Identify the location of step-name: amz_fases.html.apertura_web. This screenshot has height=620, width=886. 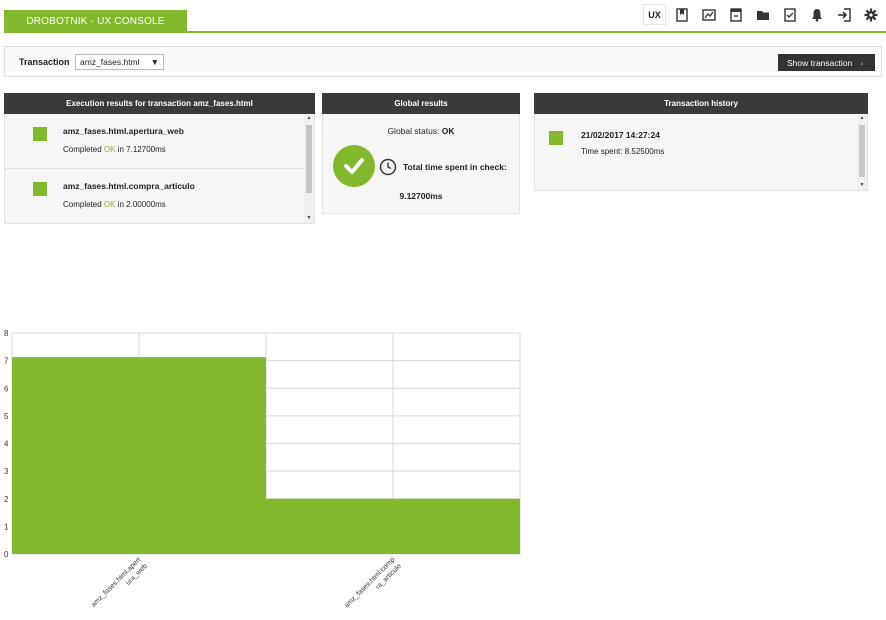
(123, 131).